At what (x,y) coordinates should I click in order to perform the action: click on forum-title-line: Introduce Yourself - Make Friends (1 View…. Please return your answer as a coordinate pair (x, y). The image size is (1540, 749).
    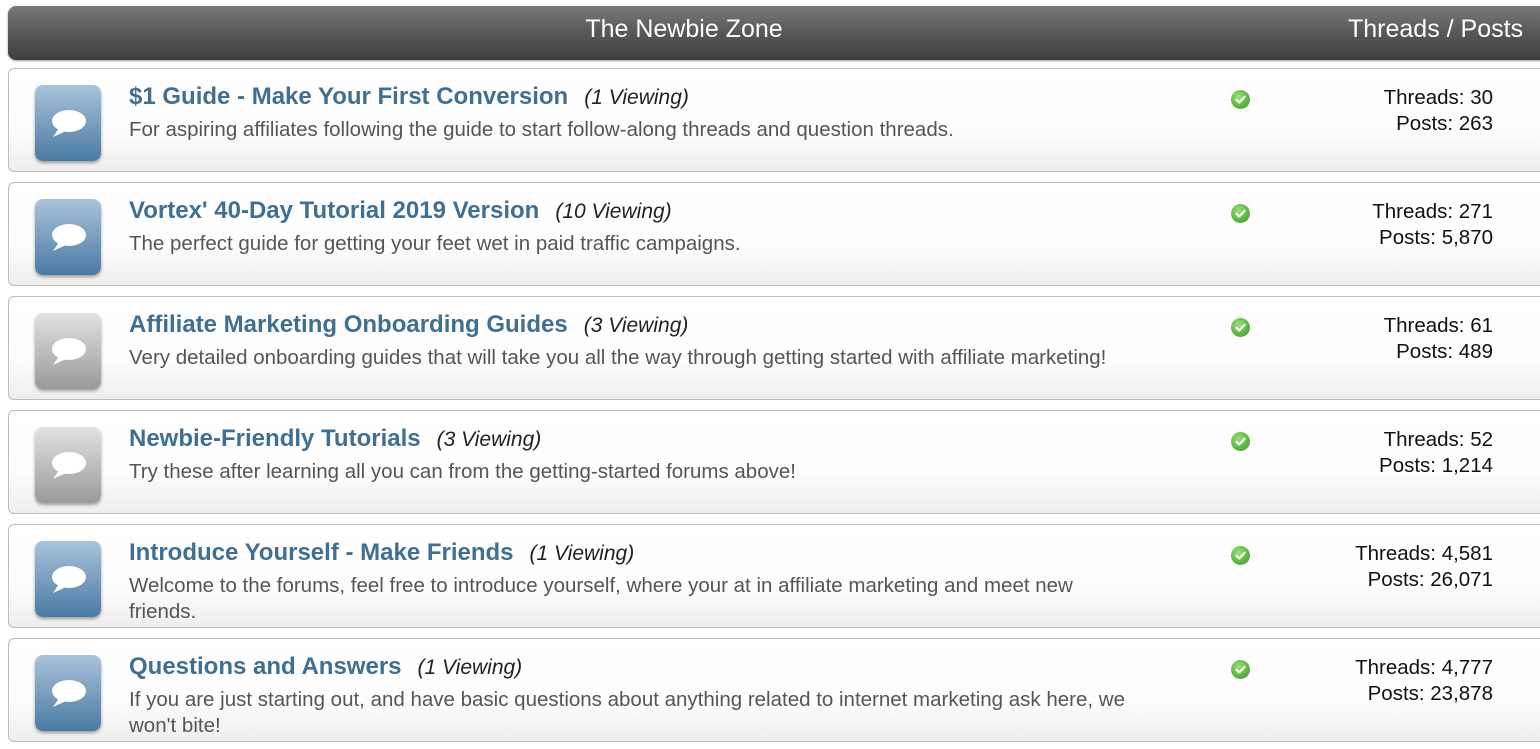
    Looking at the image, I should click on (381, 553).